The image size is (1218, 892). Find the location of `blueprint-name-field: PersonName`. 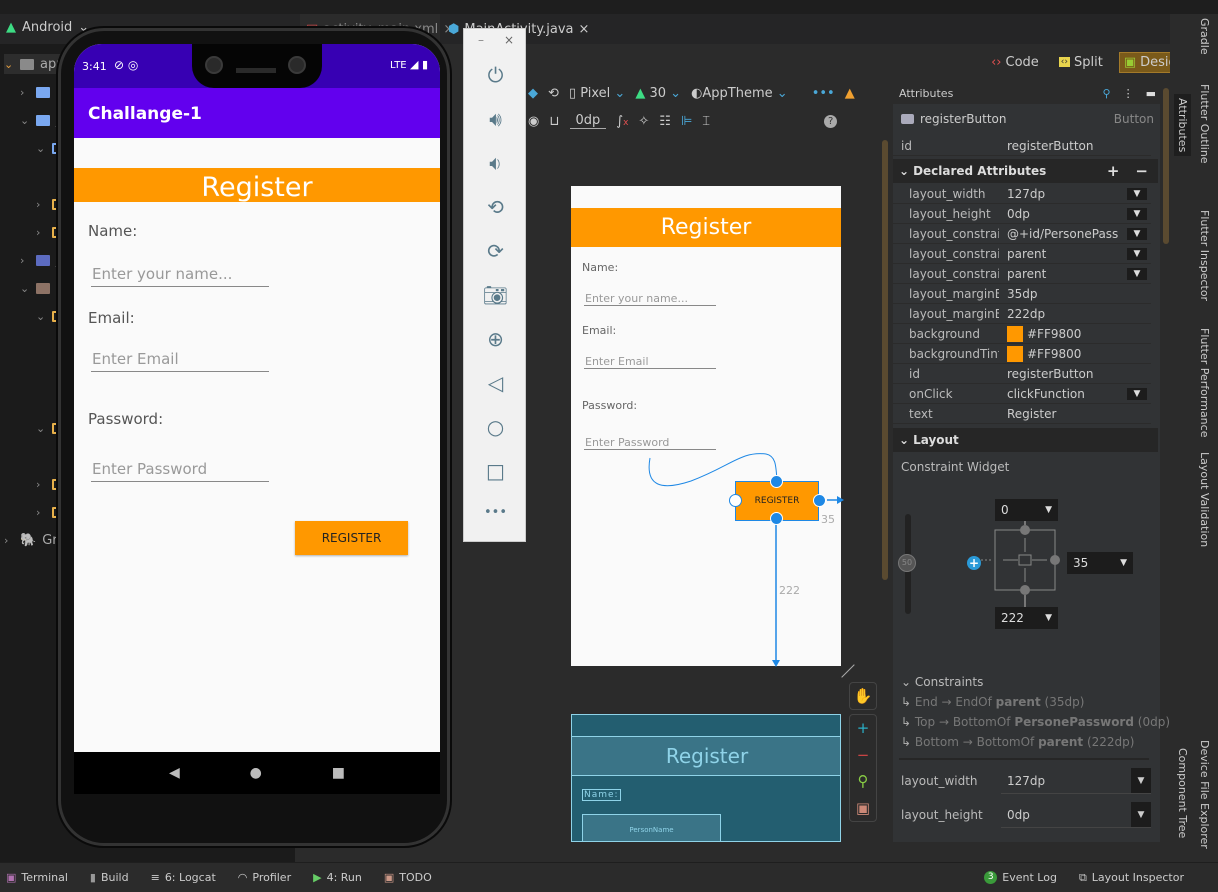

blueprint-name-field: PersonName is located at coordinates (651, 827).